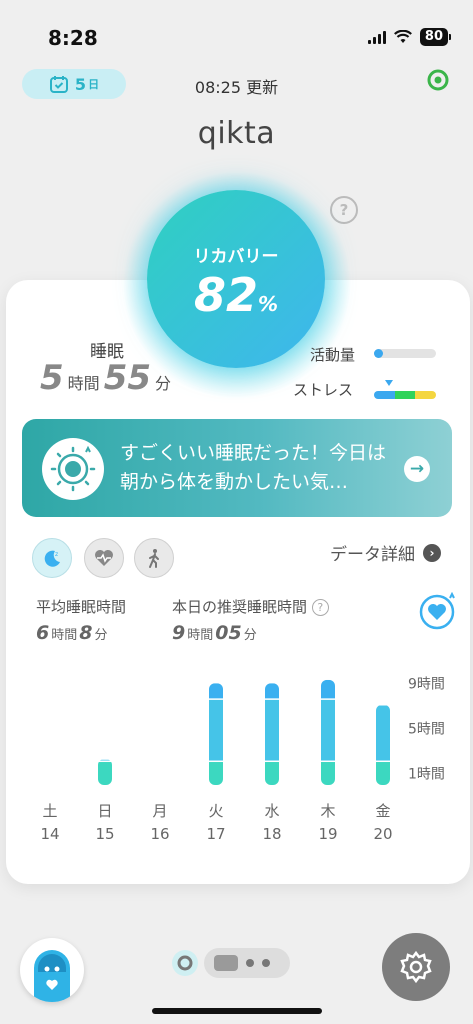 The image size is (473, 1024). Describe the element at coordinates (242, 759) in the screenshot. I see `sleep-bar-chart: 1時間 5時間 9時間土 14 日 15 月 16 火 17 水 18 木 19 金 20` at that location.